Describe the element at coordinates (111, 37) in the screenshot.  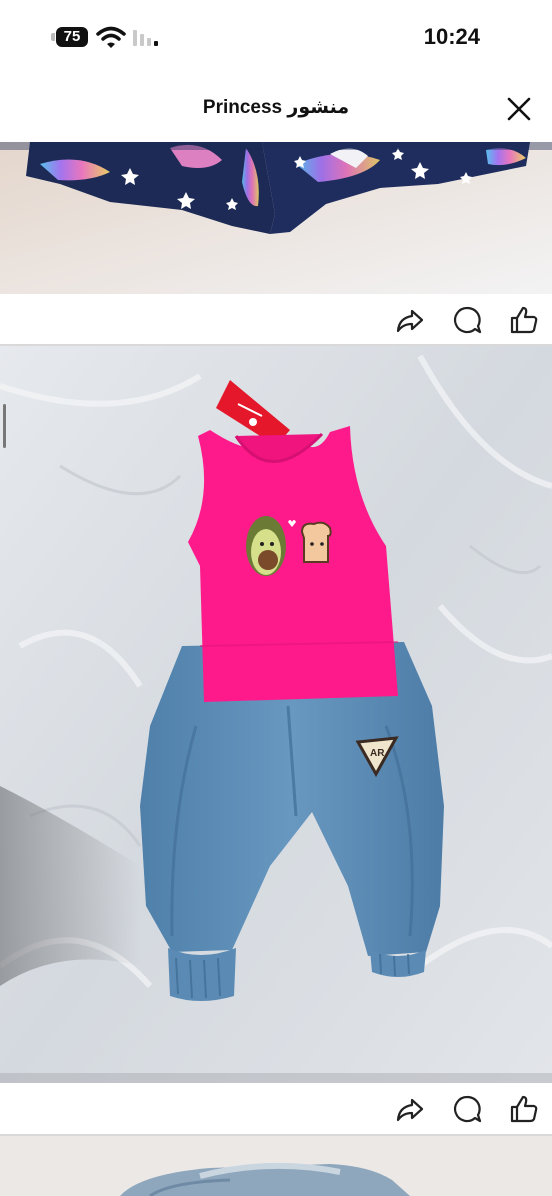
I see `wifi-icon` at that location.